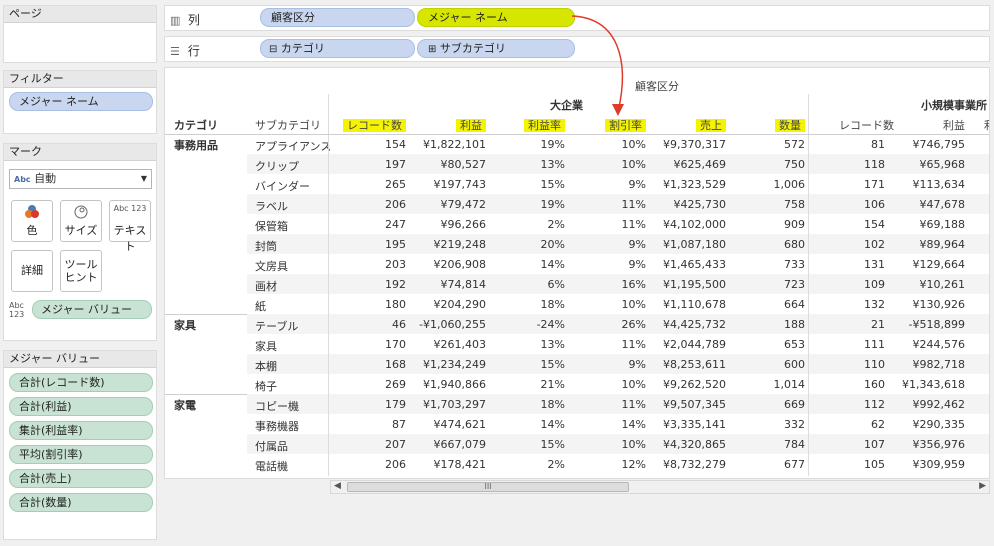 This screenshot has height=546, width=994. I want to click on text-icon: Abc 123, so click(130, 208).